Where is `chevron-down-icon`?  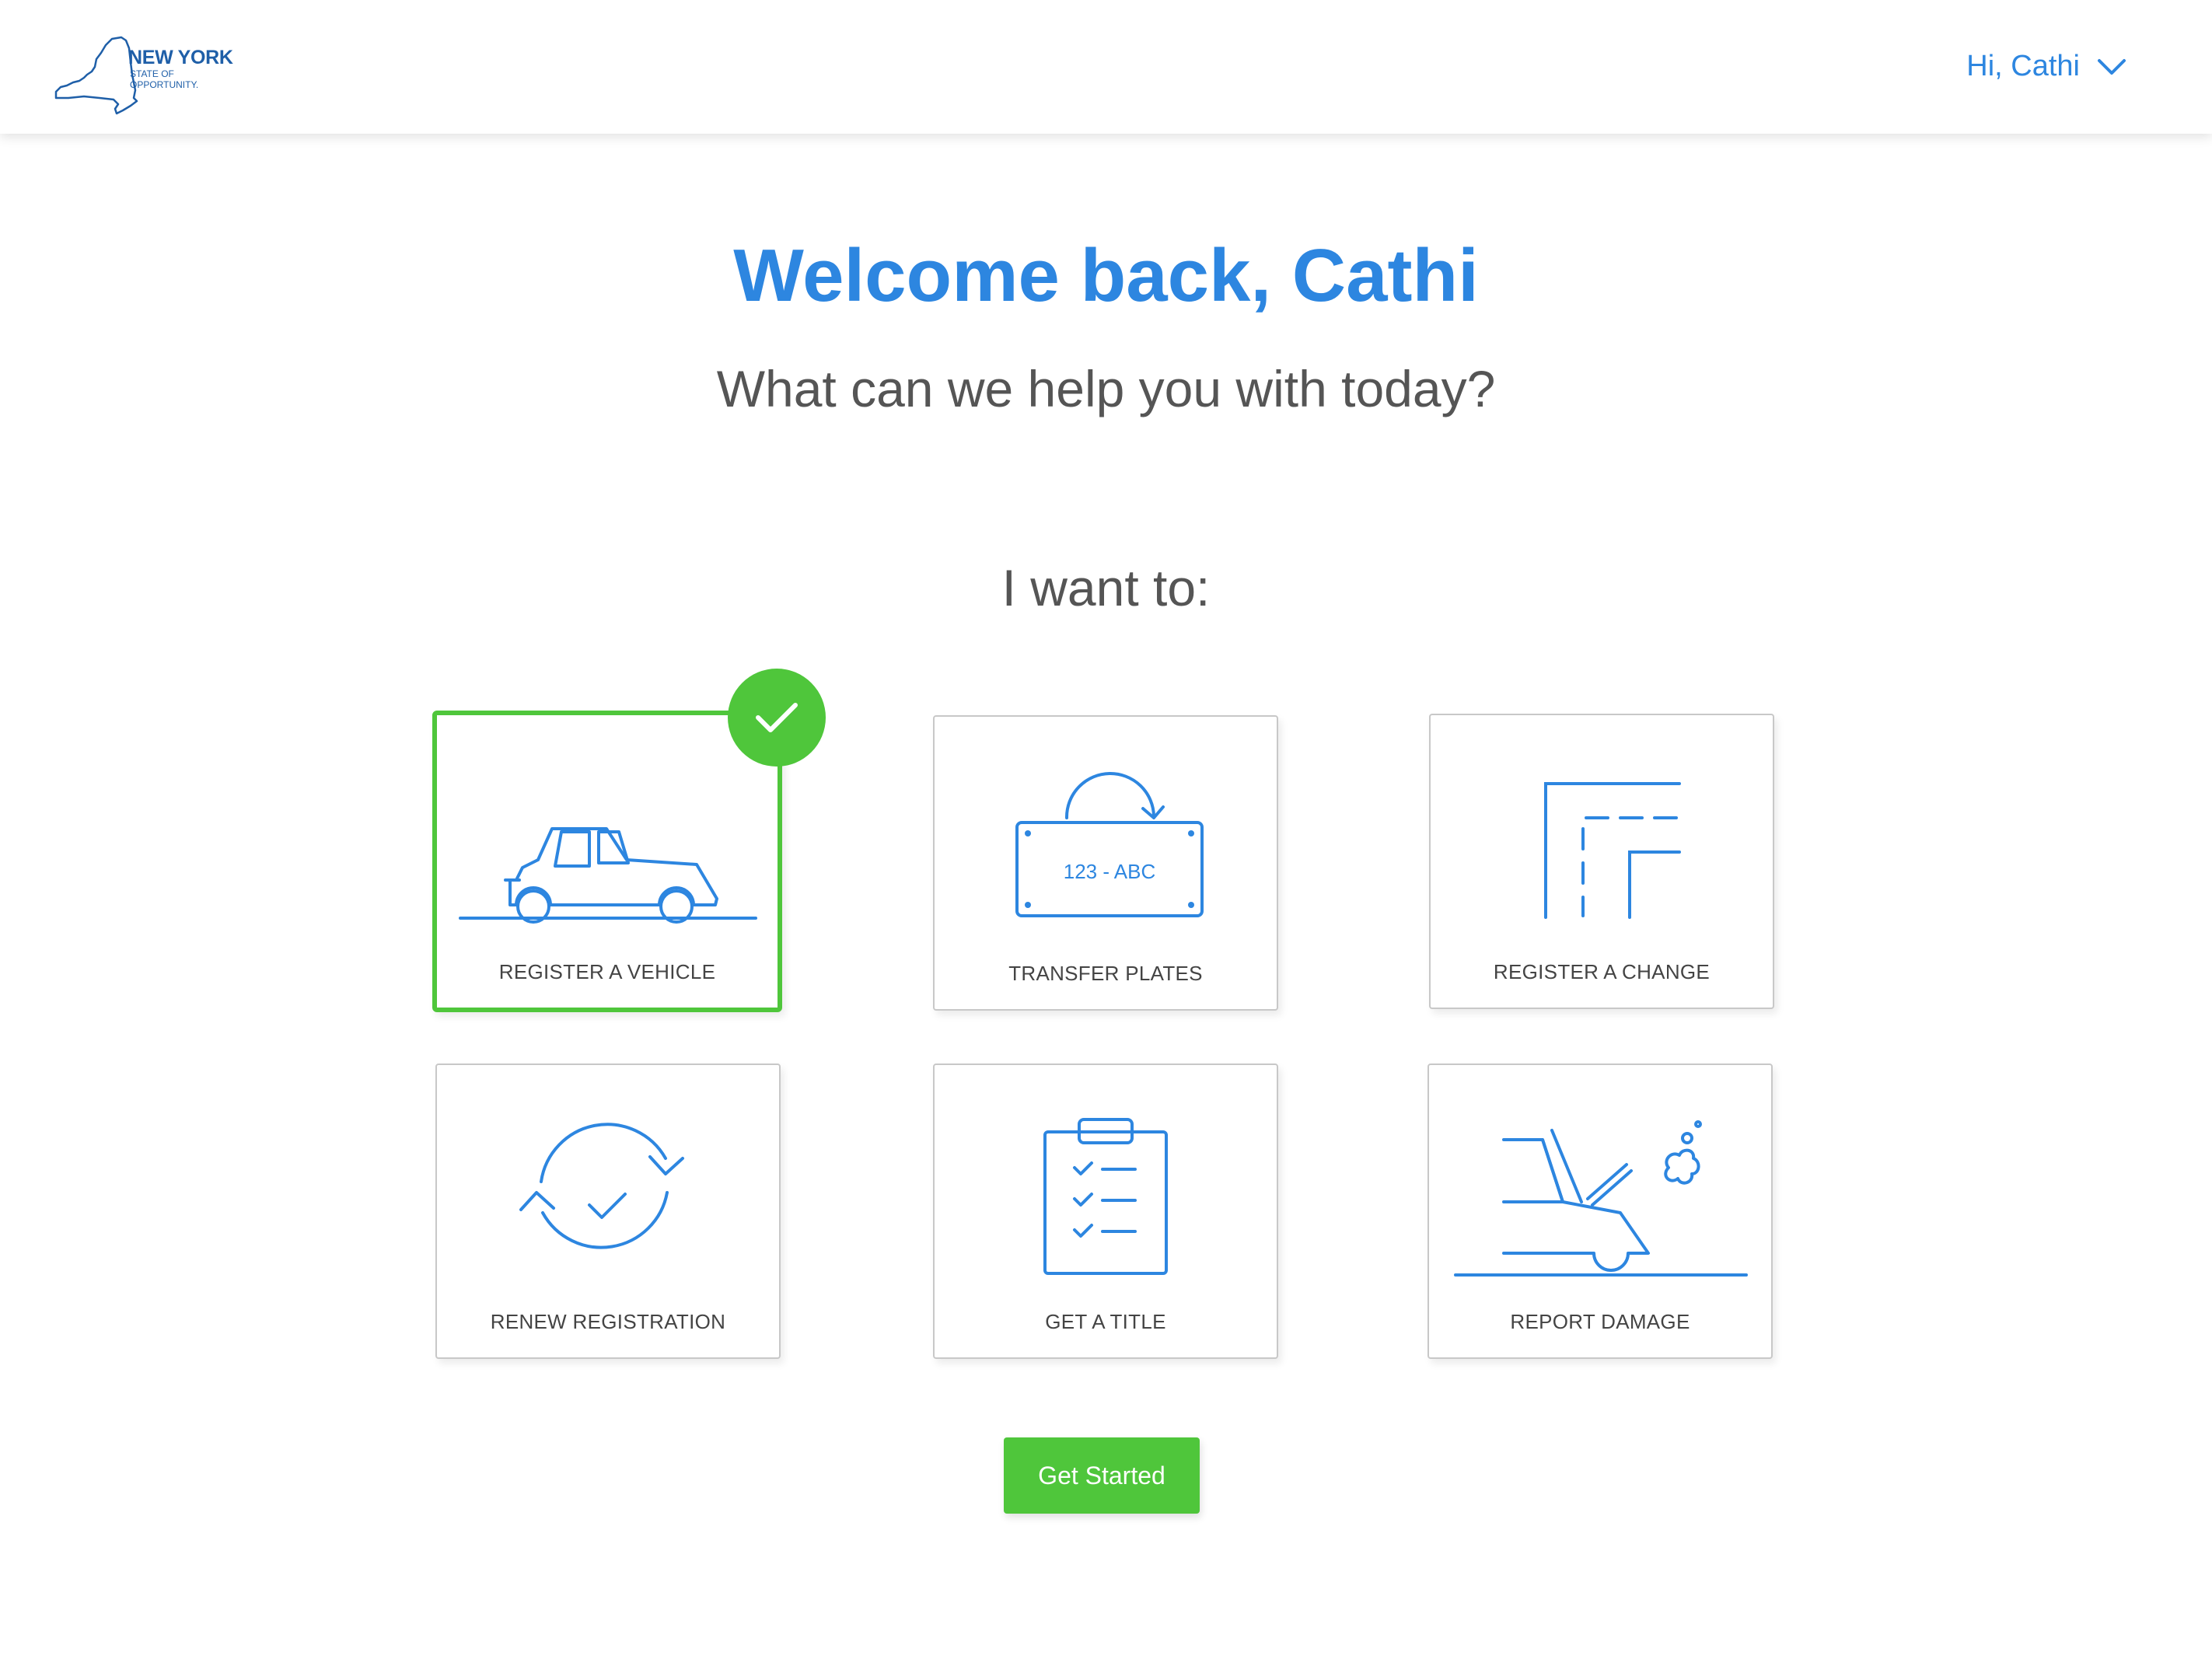 chevron-down-icon is located at coordinates (2111, 67).